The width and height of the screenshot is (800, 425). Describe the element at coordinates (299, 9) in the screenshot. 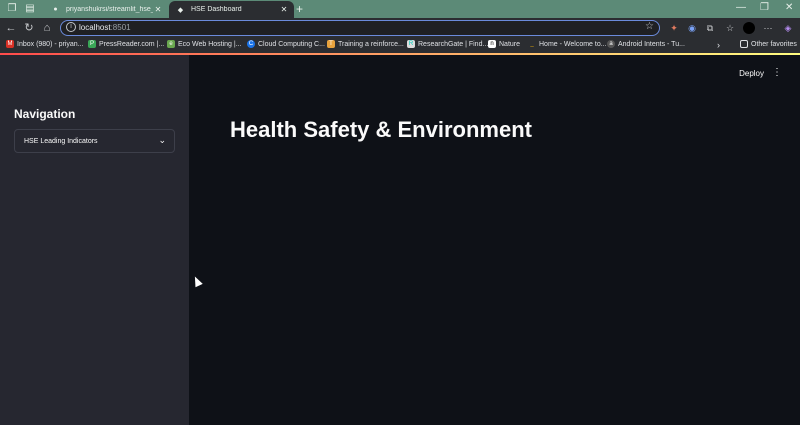

I see `new-tab-icon: +` at that location.